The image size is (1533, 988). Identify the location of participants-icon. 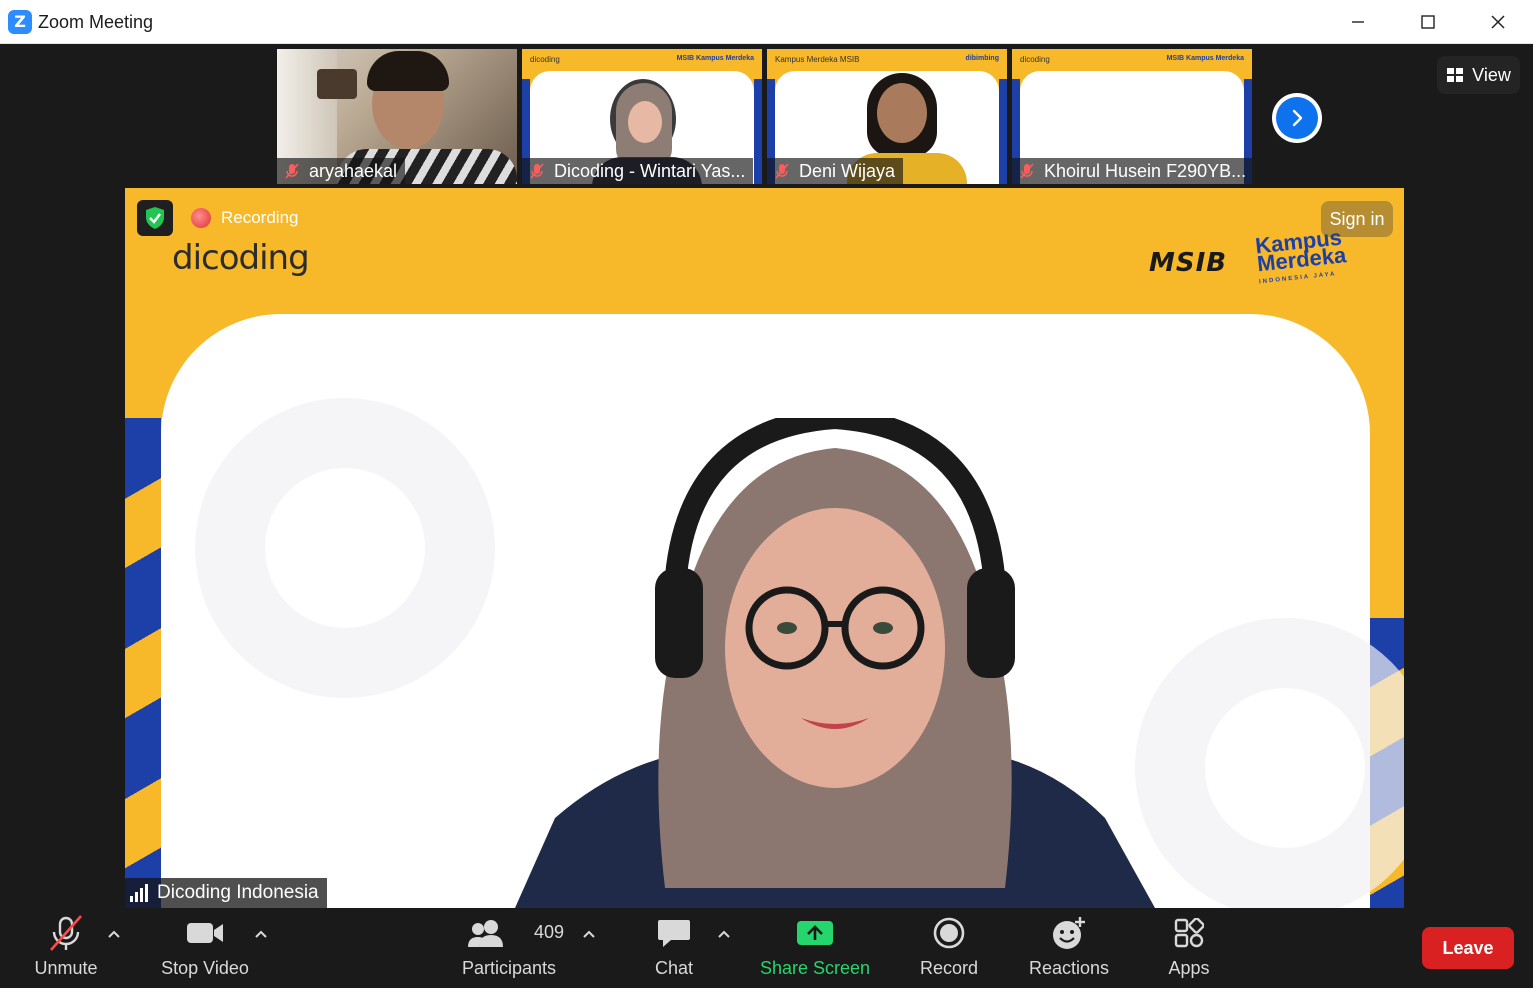
(486, 933).